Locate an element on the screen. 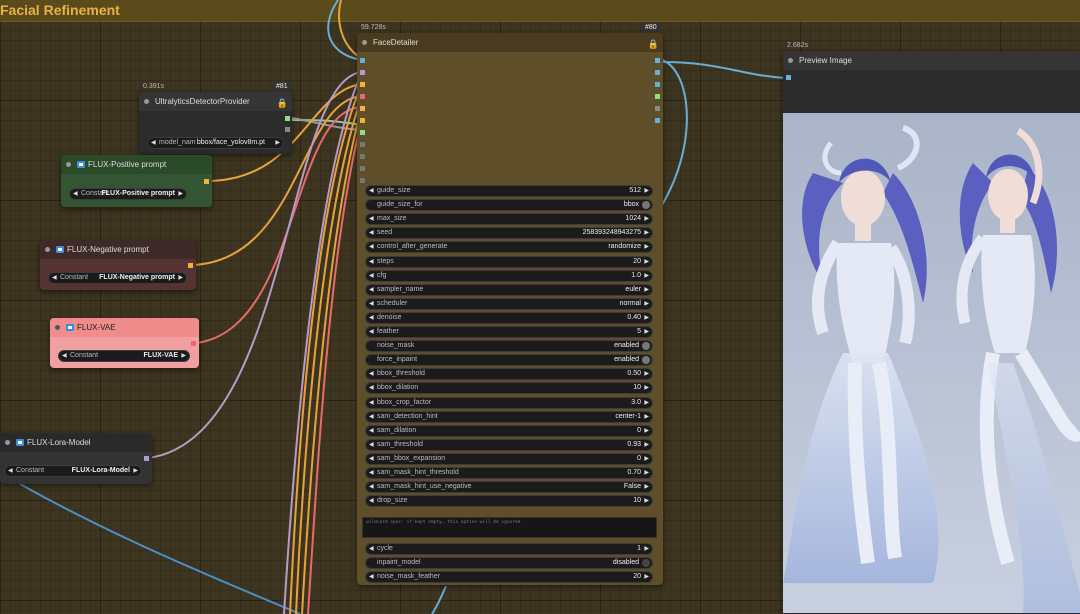 This screenshot has height=614, width=1080. output-port-detailer-pipe is located at coordinates (657, 108).